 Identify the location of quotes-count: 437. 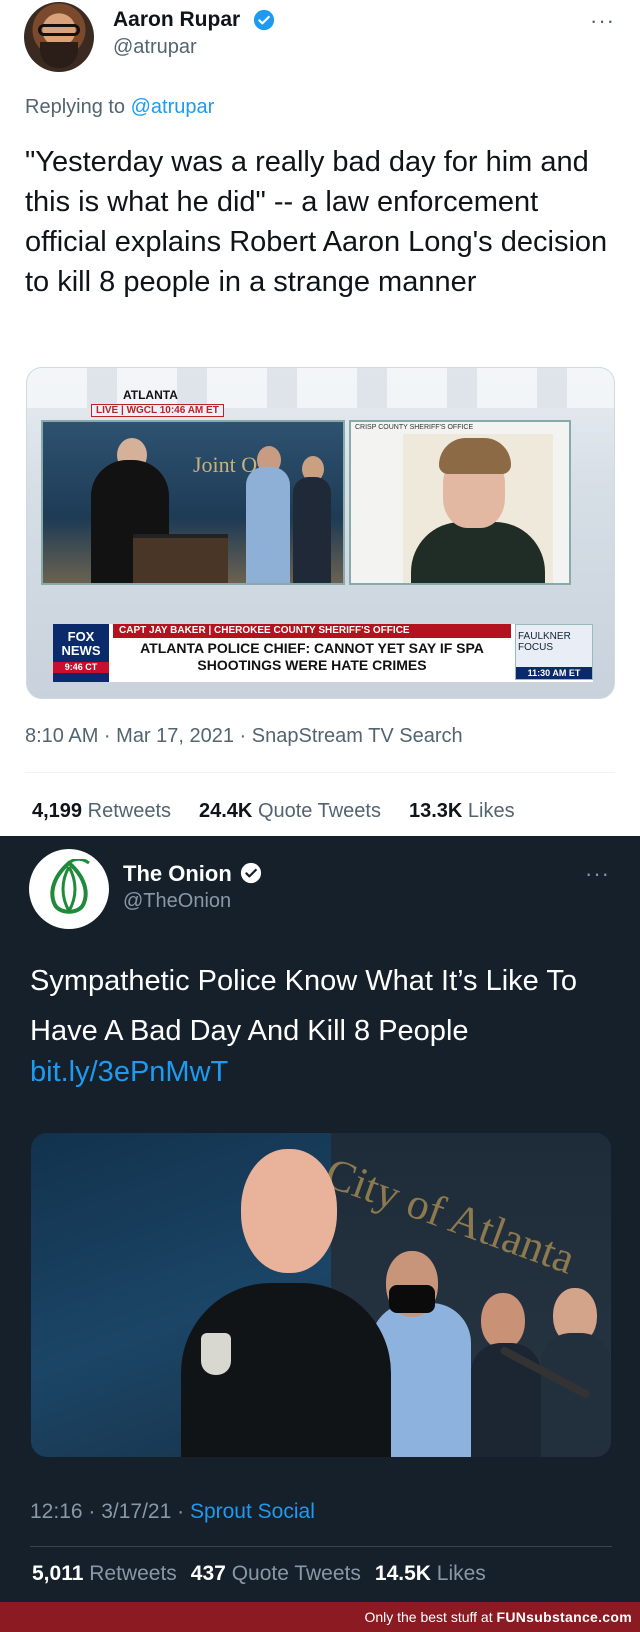
(208, 1573).